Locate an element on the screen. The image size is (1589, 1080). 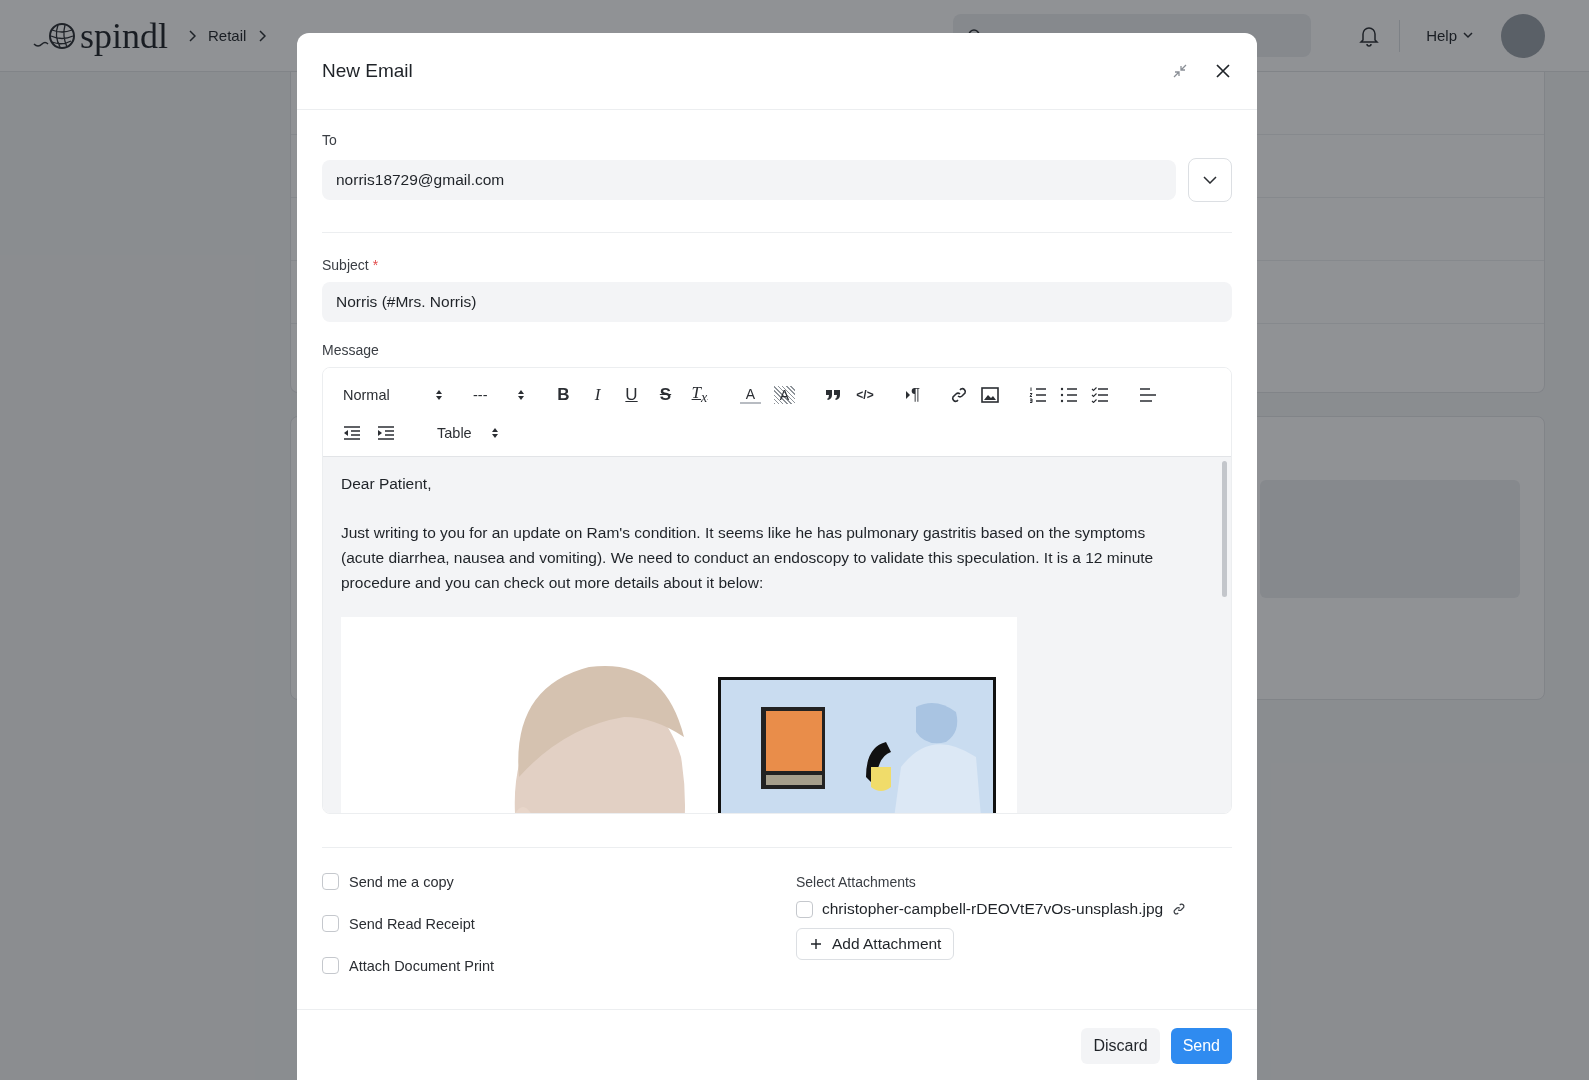
checkbox-label: Send me a copy is located at coordinates (401, 881).